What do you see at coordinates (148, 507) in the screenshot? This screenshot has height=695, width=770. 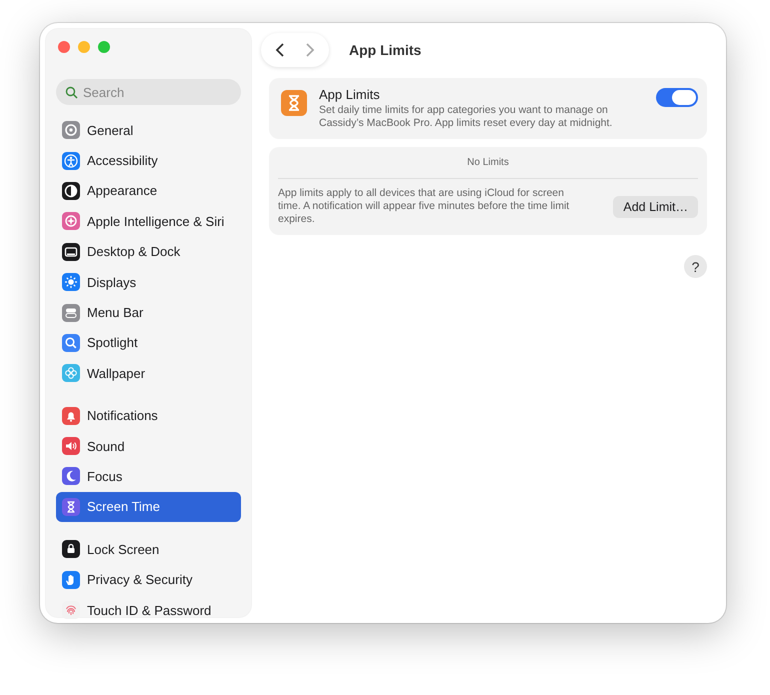 I see `sidebar-item: Screen Time` at bounding box center [148, 507].